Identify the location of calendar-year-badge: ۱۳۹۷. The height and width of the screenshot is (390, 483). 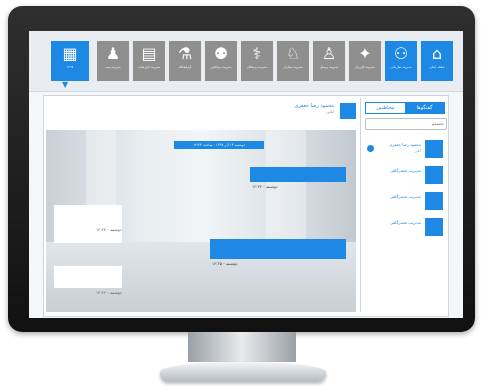
(70, 67).